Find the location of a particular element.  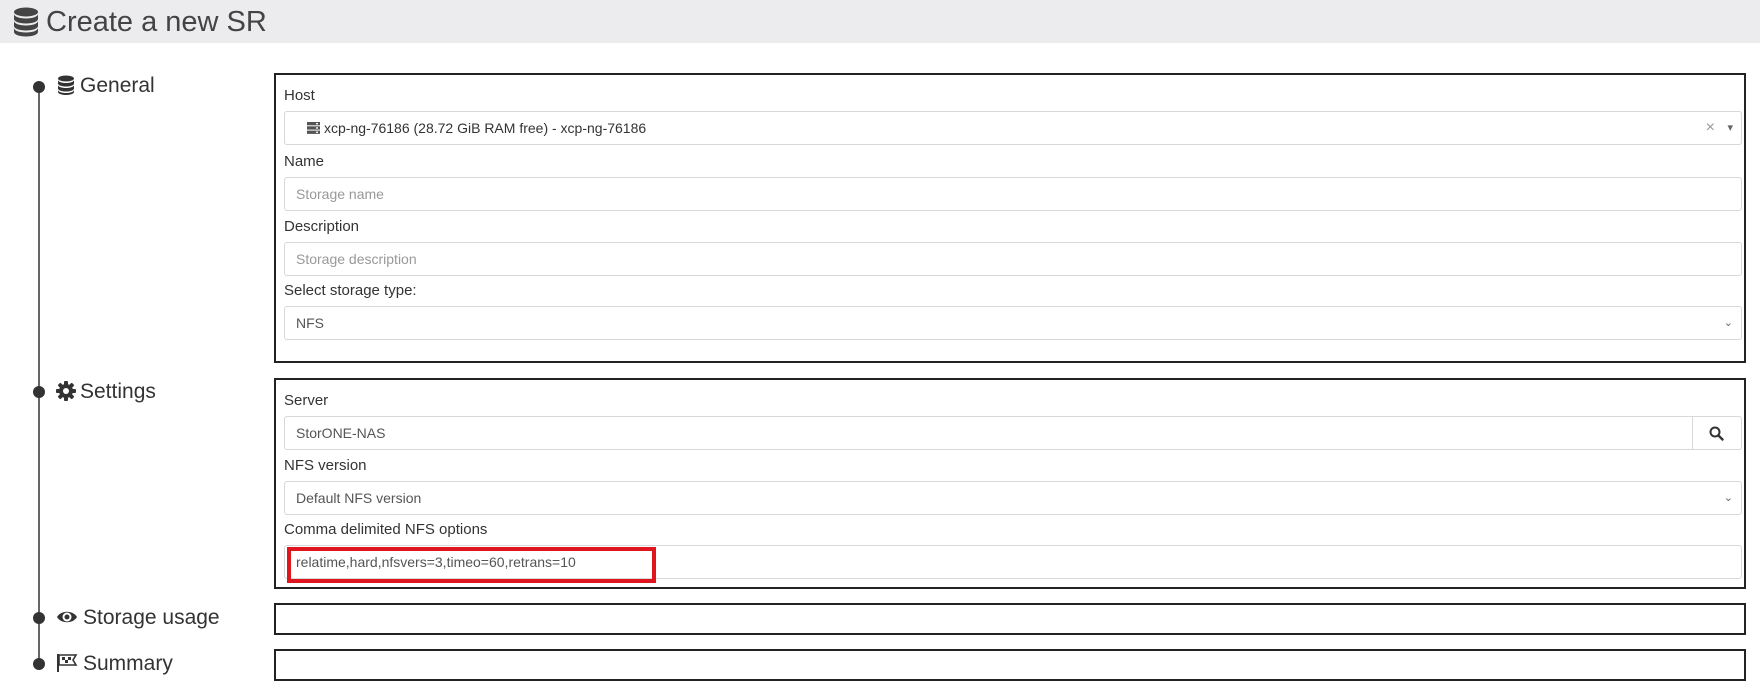

caret-down-icon: ▾ is located at coordinates (1730, 128).